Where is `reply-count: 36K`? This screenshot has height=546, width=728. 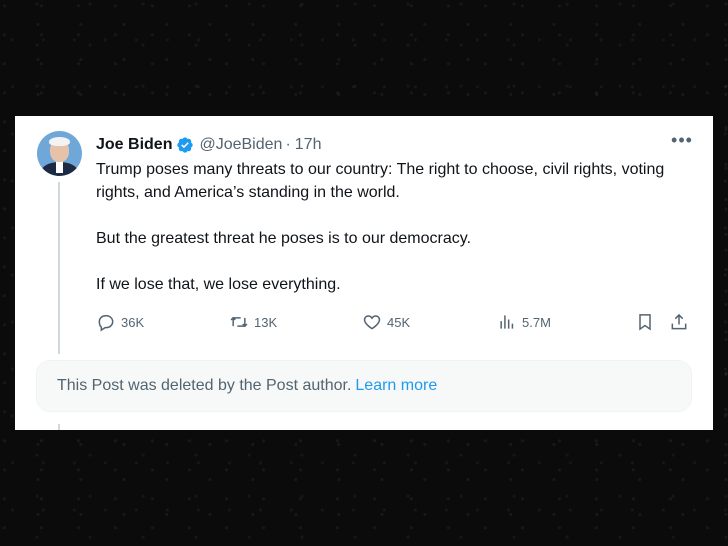
reply-count: 36K is located at coordinates (133, 322).